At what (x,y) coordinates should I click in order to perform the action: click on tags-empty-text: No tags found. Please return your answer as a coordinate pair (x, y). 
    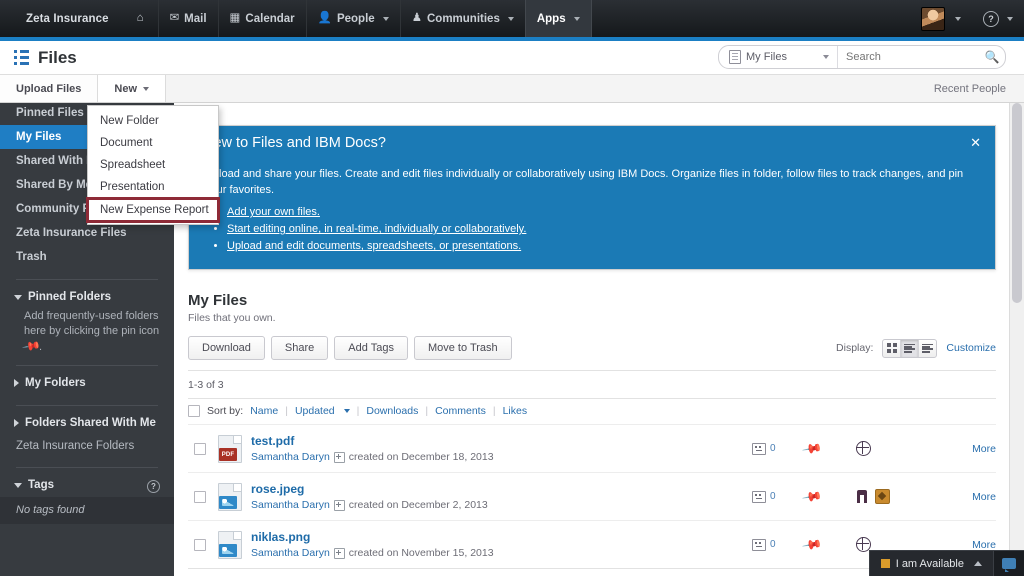
    Looking at the image, I should click on (87, 510).